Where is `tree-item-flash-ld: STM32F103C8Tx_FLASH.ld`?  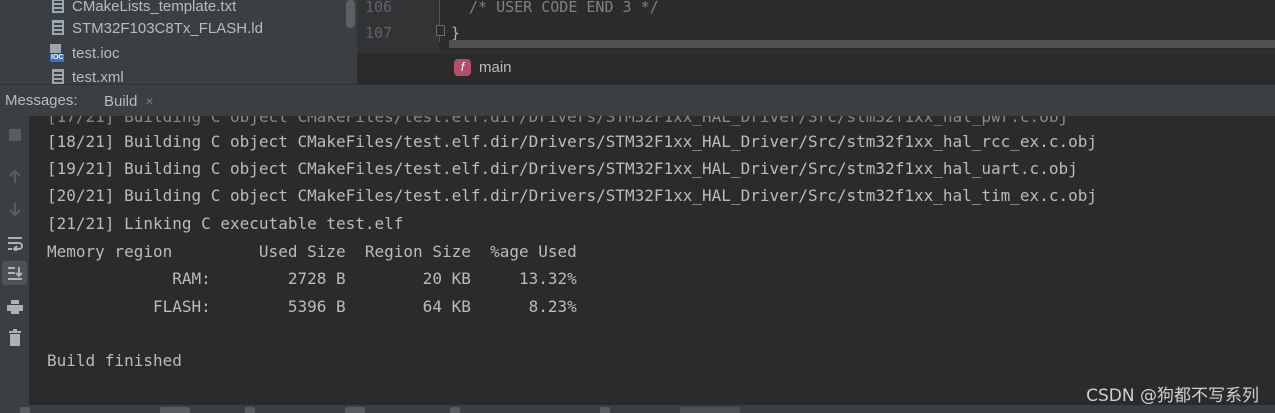 tree-item-flash-ld: STM32F103C8Tx_FLASH.ld is located at coordinates (156, 28).